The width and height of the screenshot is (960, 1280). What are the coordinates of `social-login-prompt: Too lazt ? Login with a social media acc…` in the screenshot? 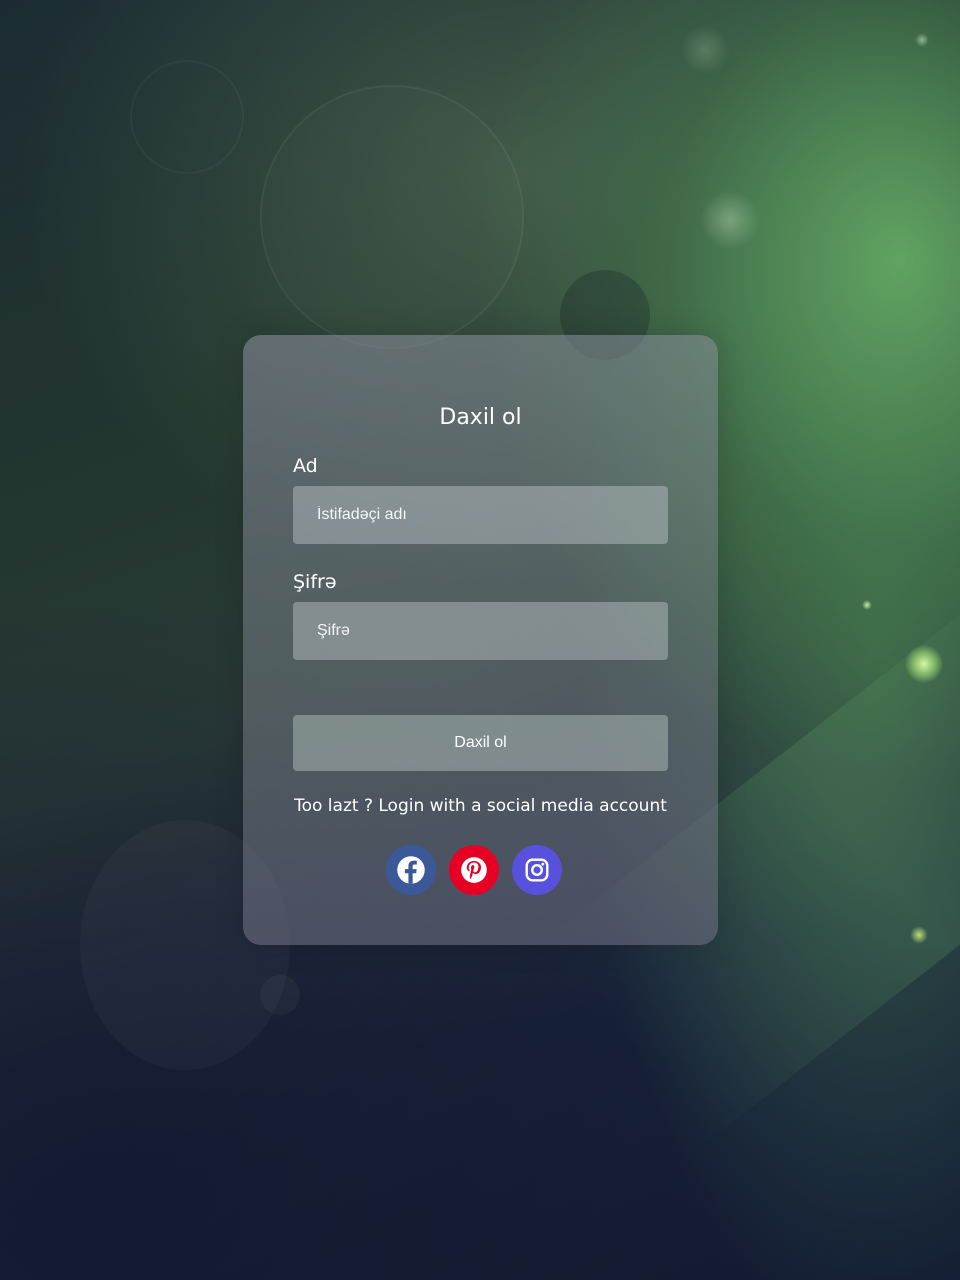 It's located at (480, 806).